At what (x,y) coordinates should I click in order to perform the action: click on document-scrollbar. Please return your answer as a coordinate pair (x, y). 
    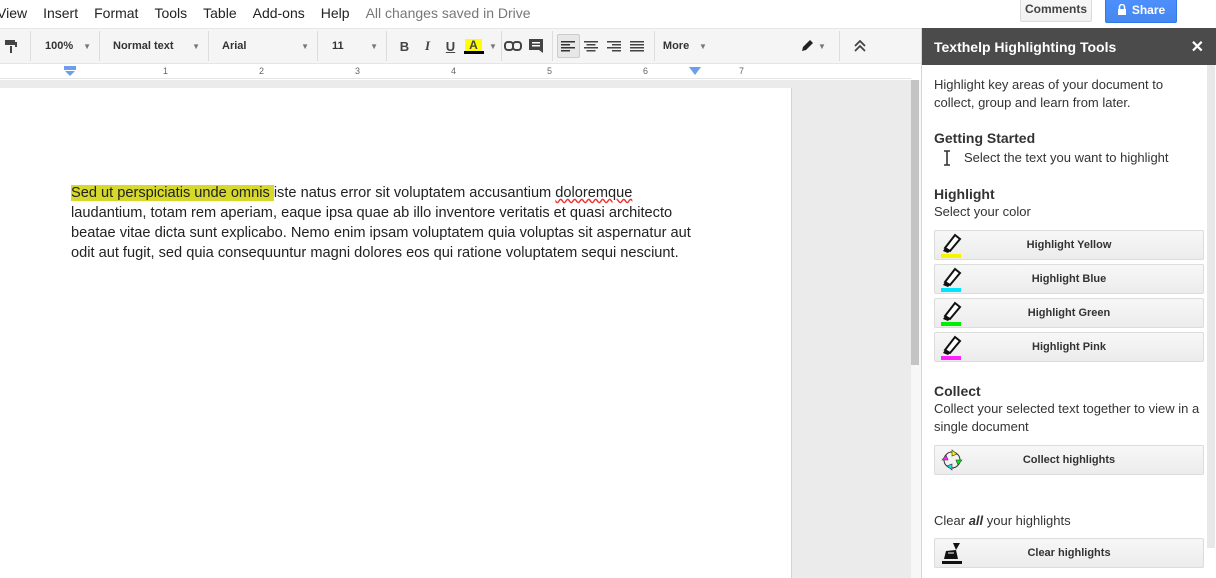
    Looking at the image, I should click on (916, 329).